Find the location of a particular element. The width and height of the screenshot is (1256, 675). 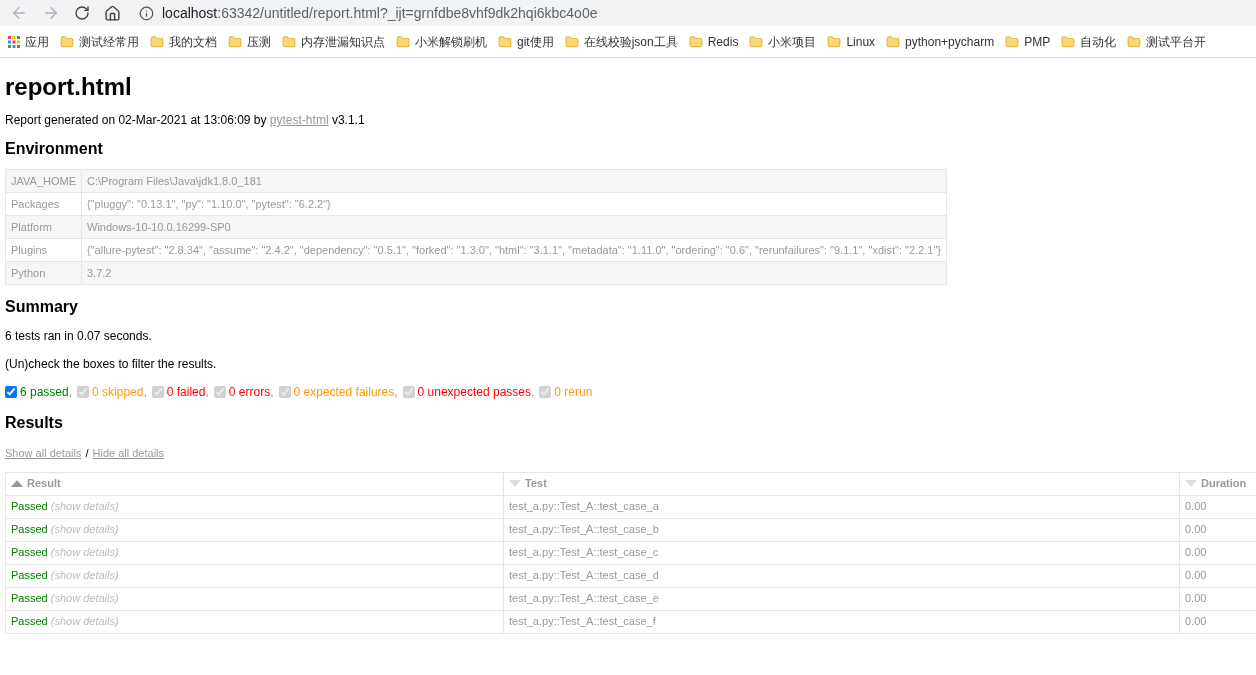

bookmark-item: PMP is located at coordinates (1028, 41).